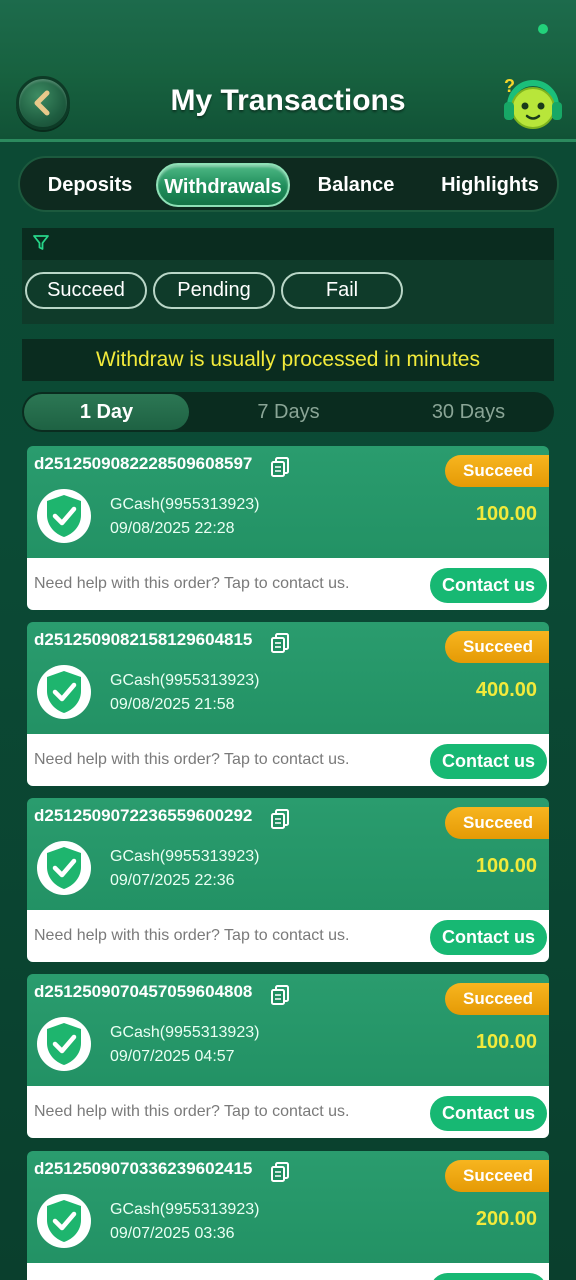 The height and width of the screenshot is (1280, 576). I want to click on tab-deposits: Deposits, so click(90, 185).